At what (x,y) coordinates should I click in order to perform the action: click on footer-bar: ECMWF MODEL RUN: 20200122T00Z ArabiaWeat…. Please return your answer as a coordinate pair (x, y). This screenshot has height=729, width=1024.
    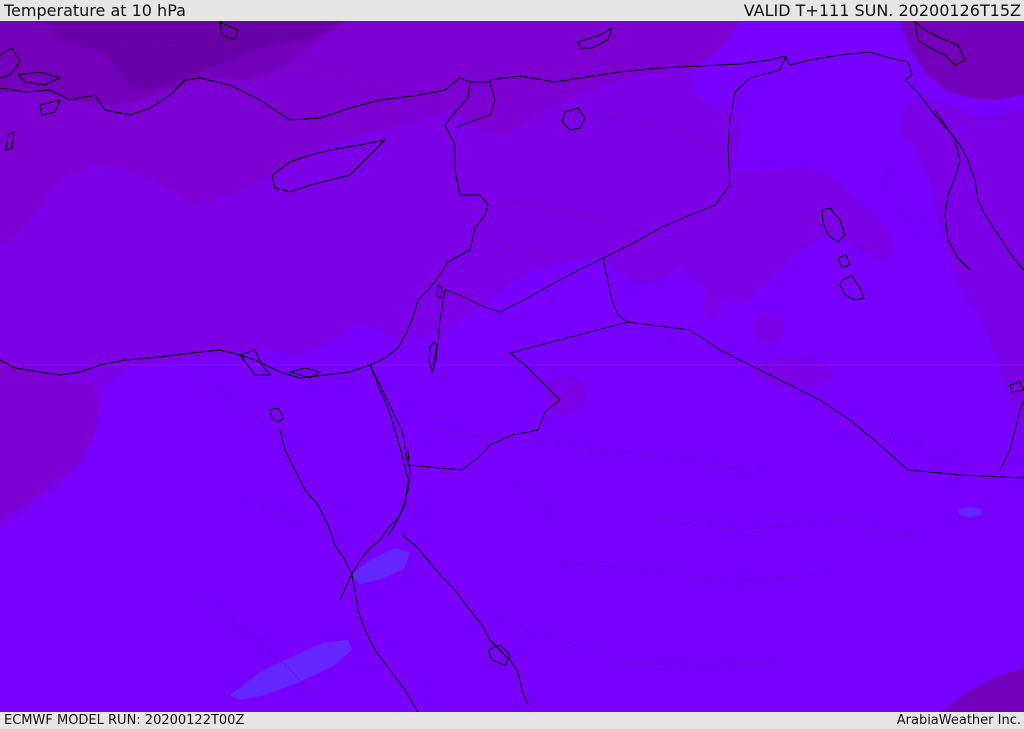
    Looking at the image, I should click on (512, 720).